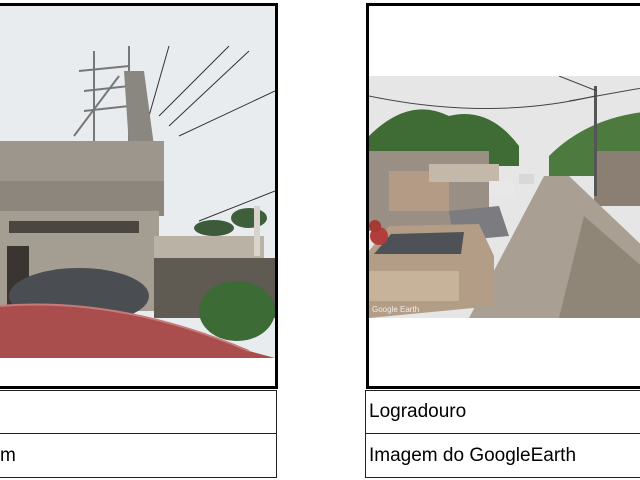 Image resolution: width=640 pixels, height=480 pixels. Describe the element at coordinates (396, 309) in the screenshot. I see `watermark: Google Earth` at that location.